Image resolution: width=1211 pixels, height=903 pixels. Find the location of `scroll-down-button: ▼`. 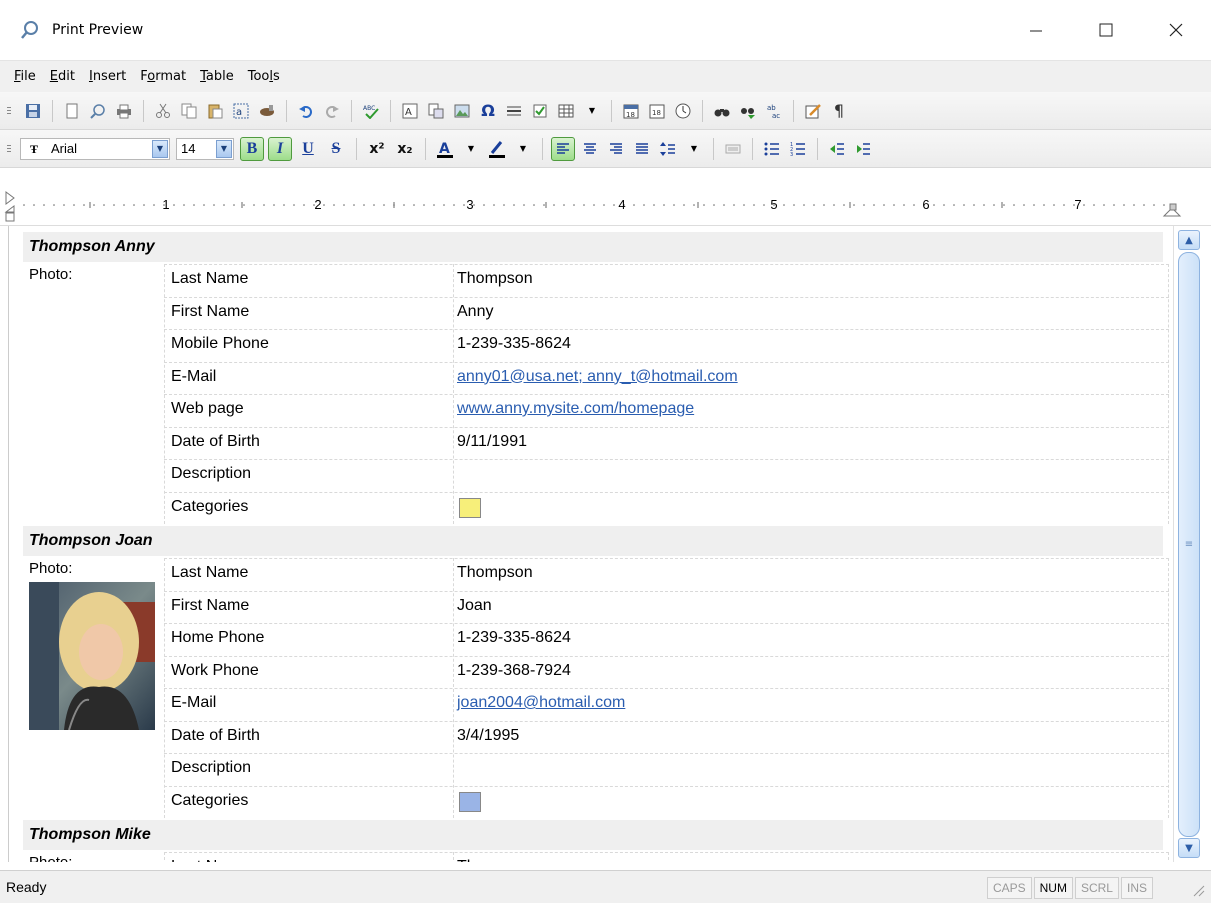

scroll-down-button: ▼ is located at coordinates (1189, 848).